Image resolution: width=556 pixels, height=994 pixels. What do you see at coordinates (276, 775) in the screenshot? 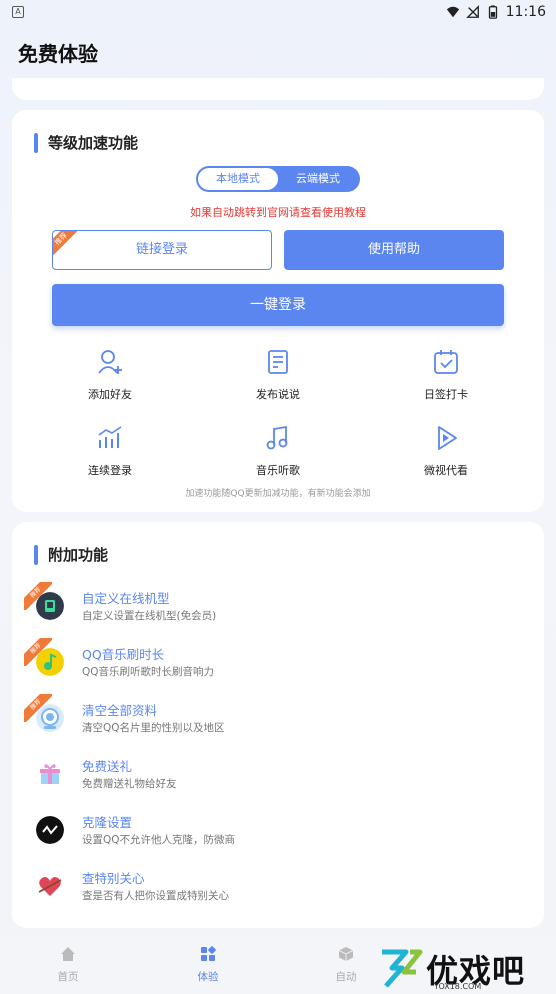
I see `list-item-free-gift: 免费送礼 免费赠送礼物给好友` at bounding box center [276, 775].